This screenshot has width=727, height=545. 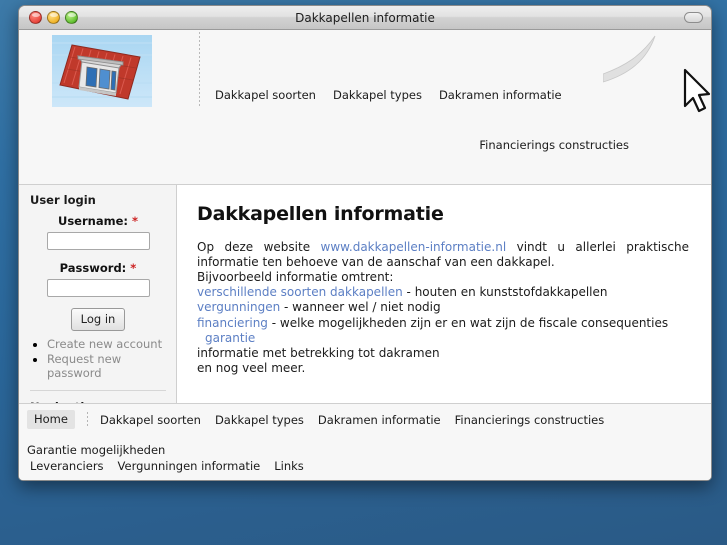 I want to click on website-link: www.dakkapellen-informatie.nl, so click(x=414, y=247).